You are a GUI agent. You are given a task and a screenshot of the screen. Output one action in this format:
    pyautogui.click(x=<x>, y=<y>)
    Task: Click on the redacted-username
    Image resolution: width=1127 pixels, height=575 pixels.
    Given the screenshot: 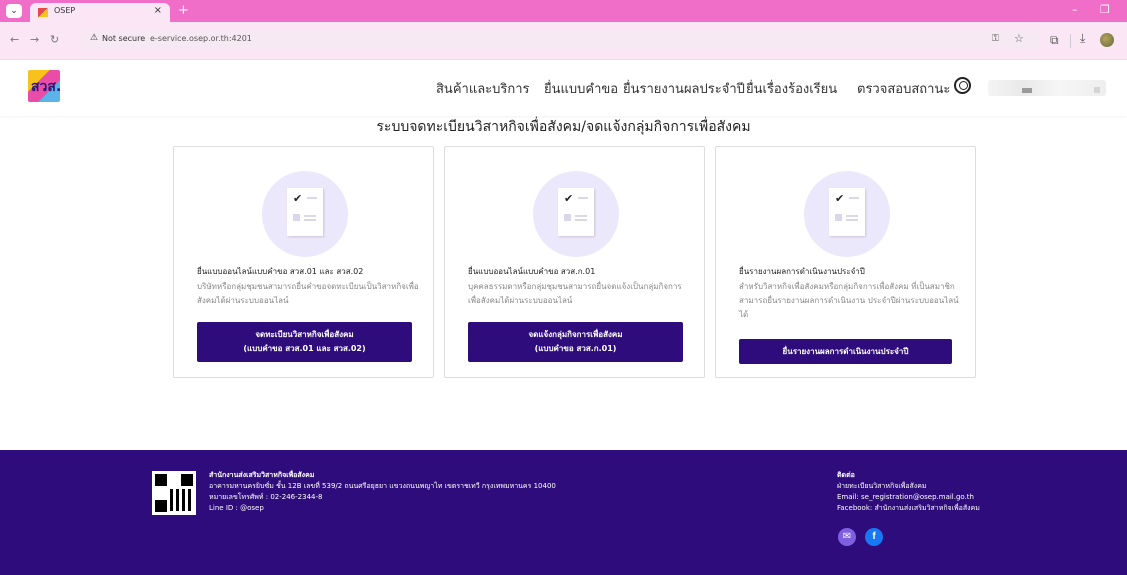 What is the action you would take?
    pyautogui.click(x=1047, y=88)
    